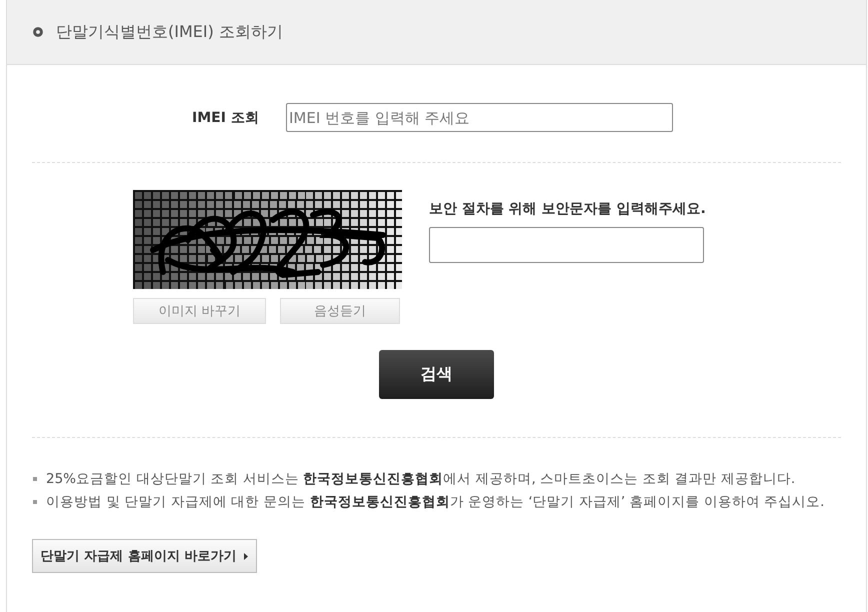 The height and width of the screenshot is (612, 868). What do you see at coordinates (479, 117) in the screenshot?
I see `imei-input-field: IMEI 번호를 입력해 주세요` at bounding box center [479, 117].